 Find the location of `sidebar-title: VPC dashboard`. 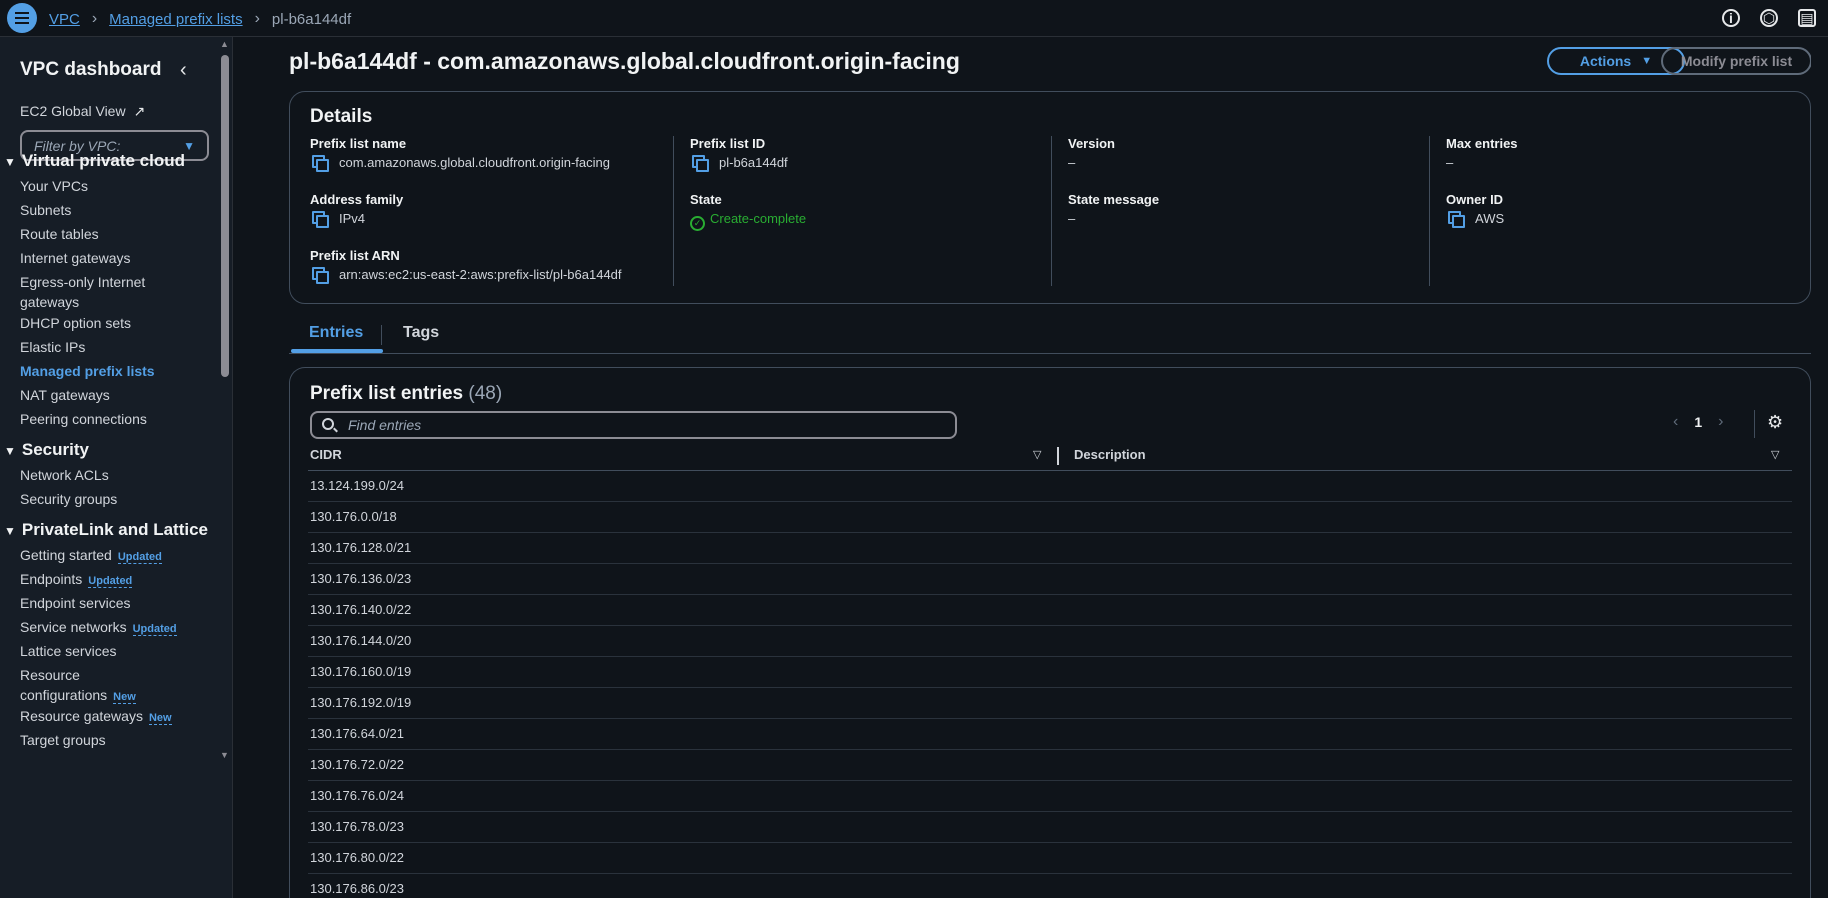

sidebar-title: VPC dashboard is located at coordinates (90, 70).